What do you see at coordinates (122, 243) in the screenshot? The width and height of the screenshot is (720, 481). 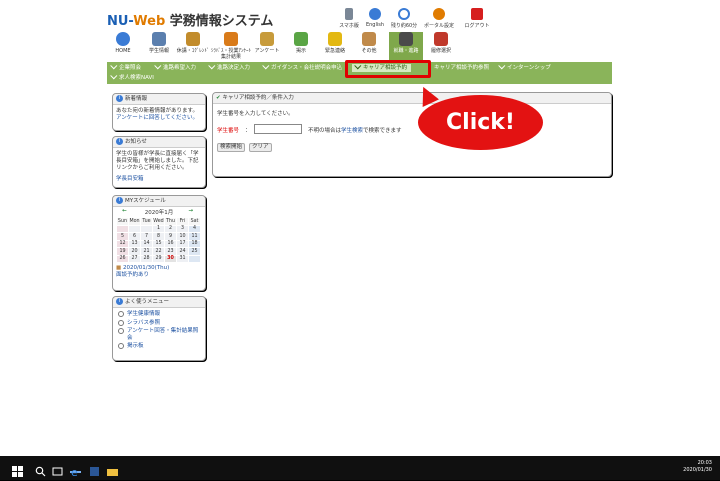 I see `calendar-day: 12` at bounding box center [122, 243].